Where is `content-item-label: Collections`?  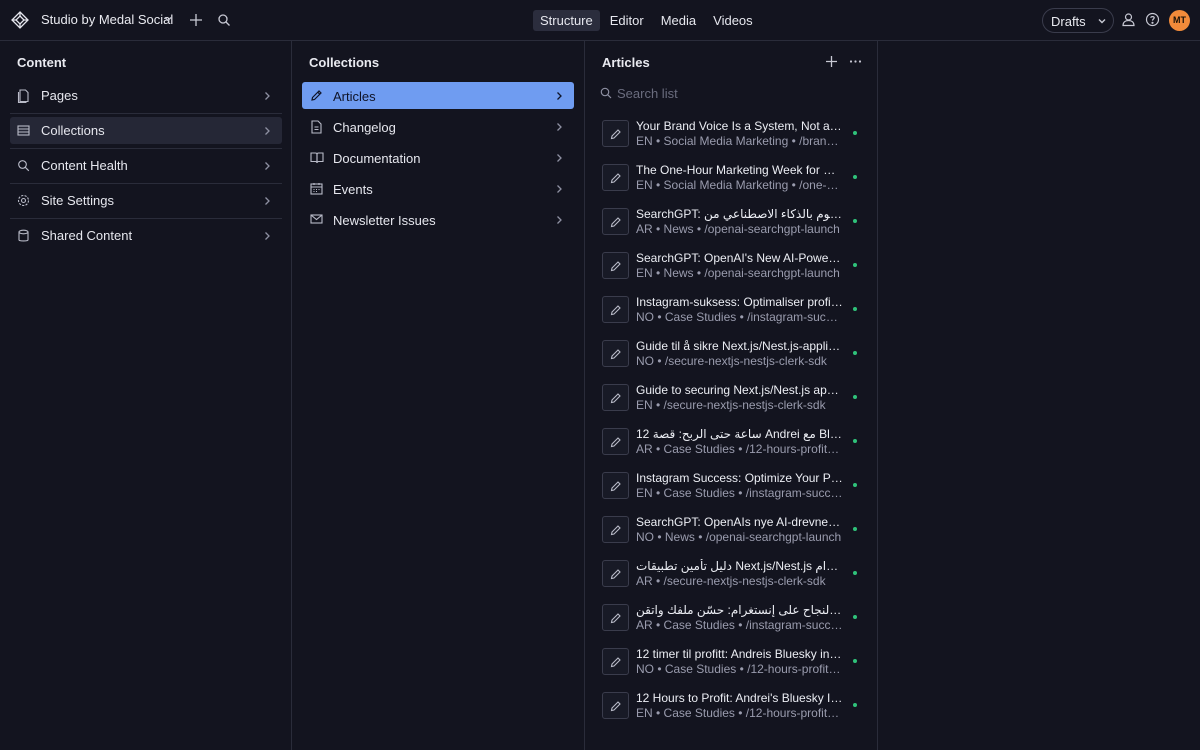 content-item-label: Collections is located at coordinates (73, 130).